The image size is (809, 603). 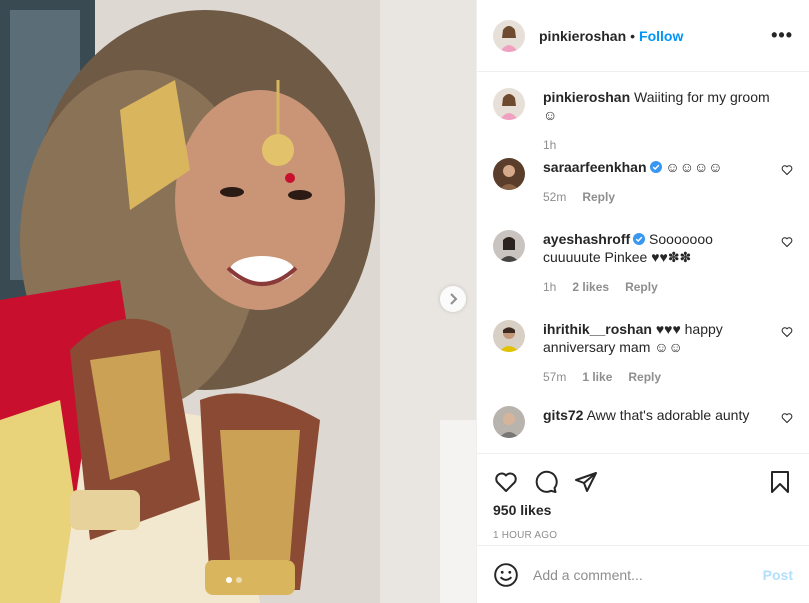 I want to click on comment-icon, so click(x=546, y=481).